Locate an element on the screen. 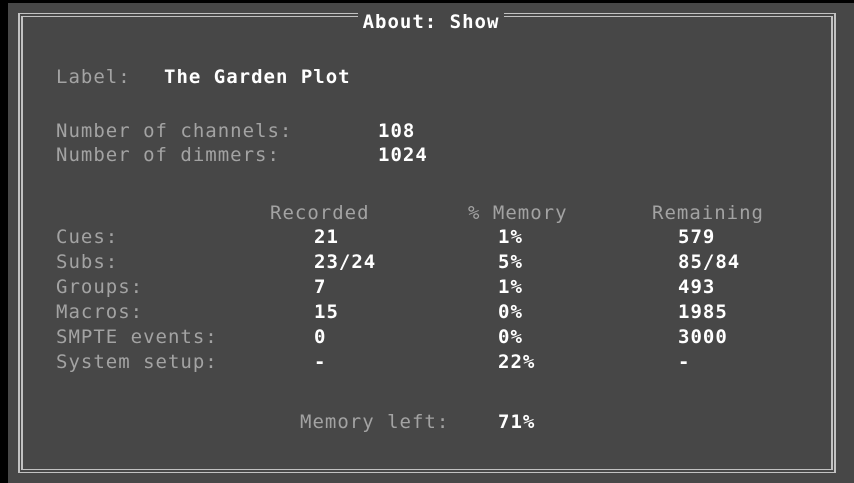  channels-value: 108 is located at coordinates (397, 131).